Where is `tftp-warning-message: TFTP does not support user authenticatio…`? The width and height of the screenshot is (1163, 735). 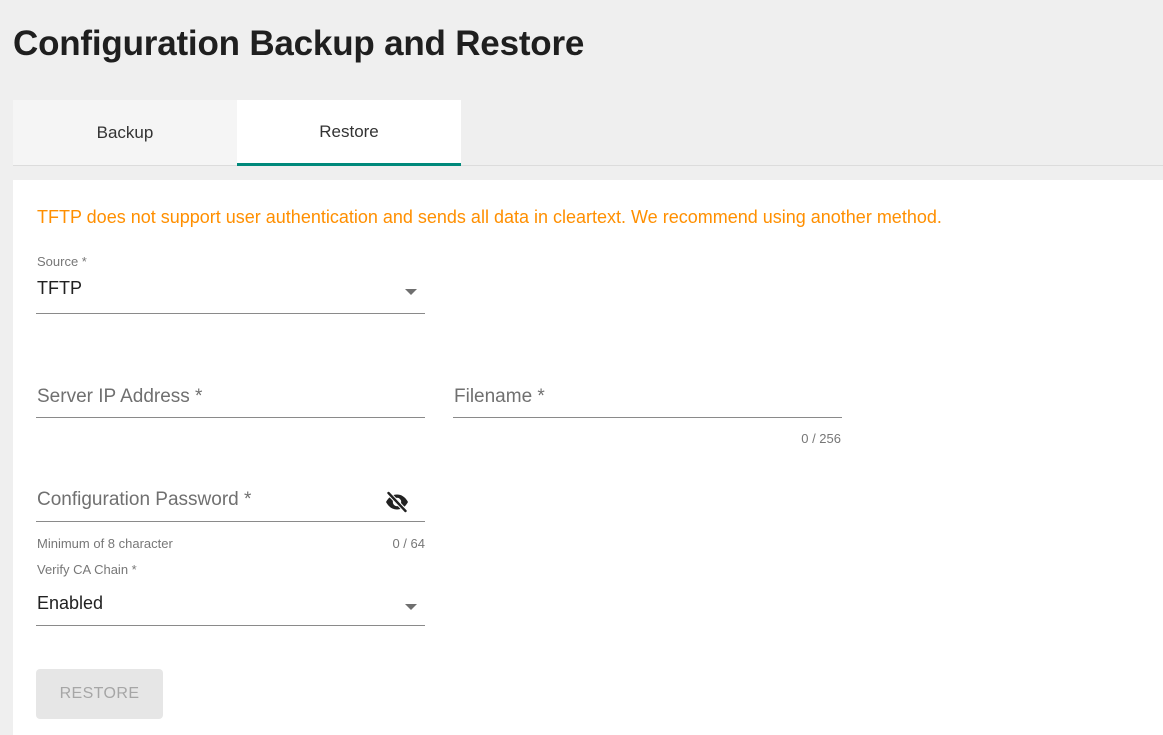 tftp-warning-message: TFTP does not support user authenticatio… is located at coordinates (489, 217).